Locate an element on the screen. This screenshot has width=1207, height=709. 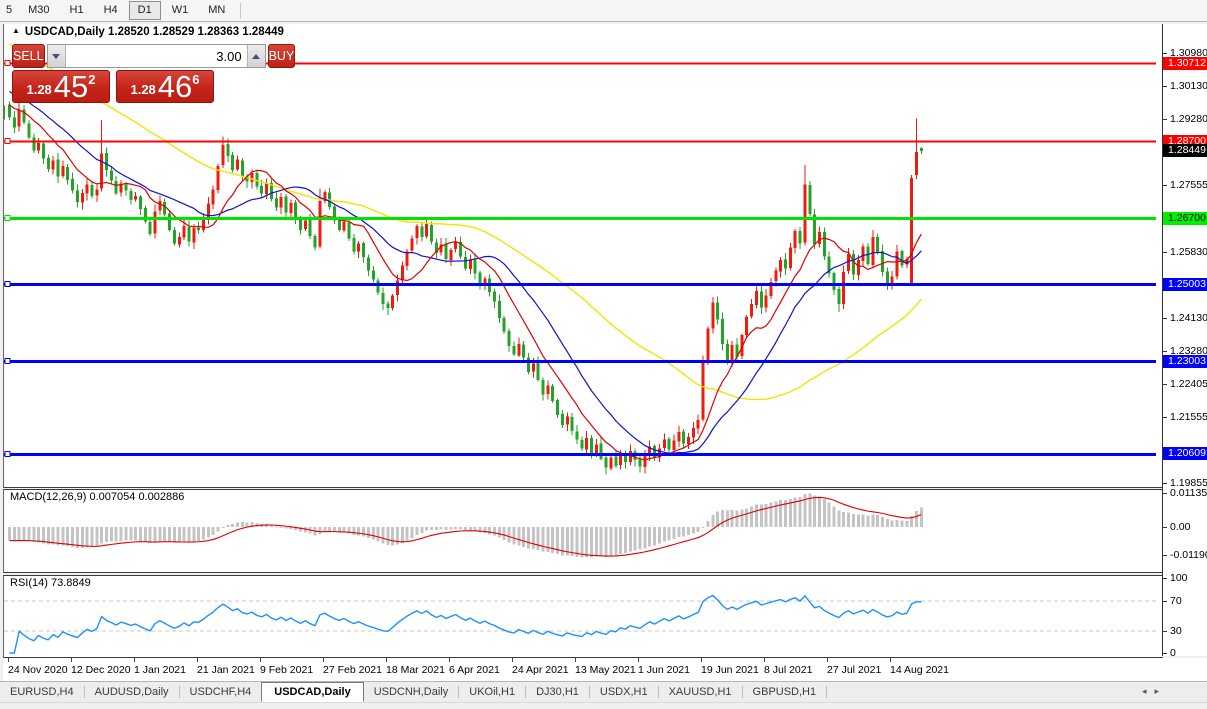
bid-big-digits: 45 is located at coordinates (71, 86).